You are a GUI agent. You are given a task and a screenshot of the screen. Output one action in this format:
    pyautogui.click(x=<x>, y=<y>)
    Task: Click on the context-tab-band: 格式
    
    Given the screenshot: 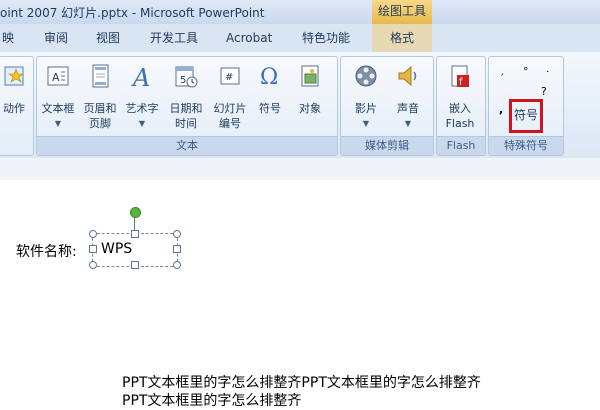 What is the action you would take?
    pyautogui.click(x=402, y=38)
    